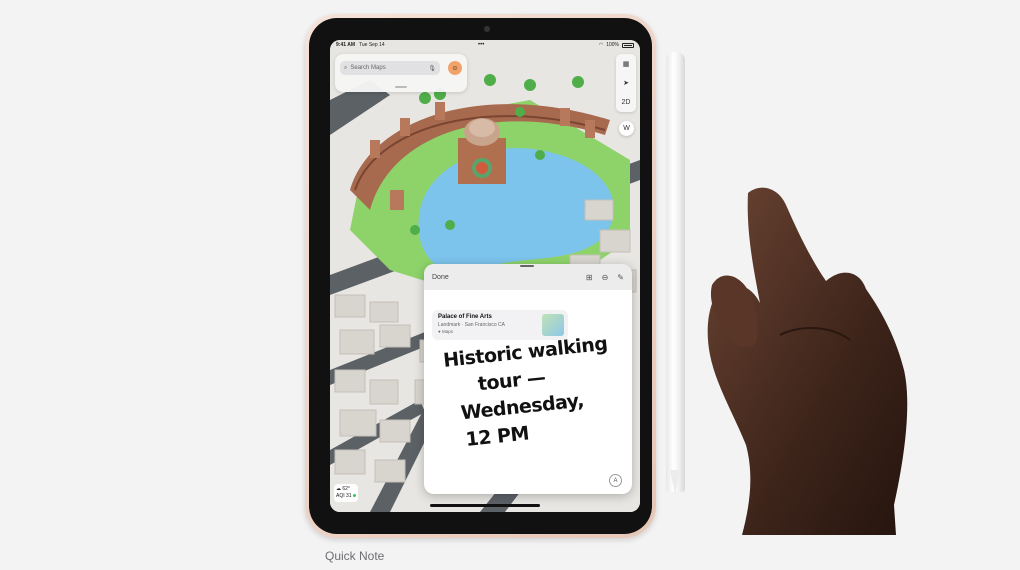 This screenshot has height=570, width=1020. I want to click on quick-note-handle, so click(527, 266).